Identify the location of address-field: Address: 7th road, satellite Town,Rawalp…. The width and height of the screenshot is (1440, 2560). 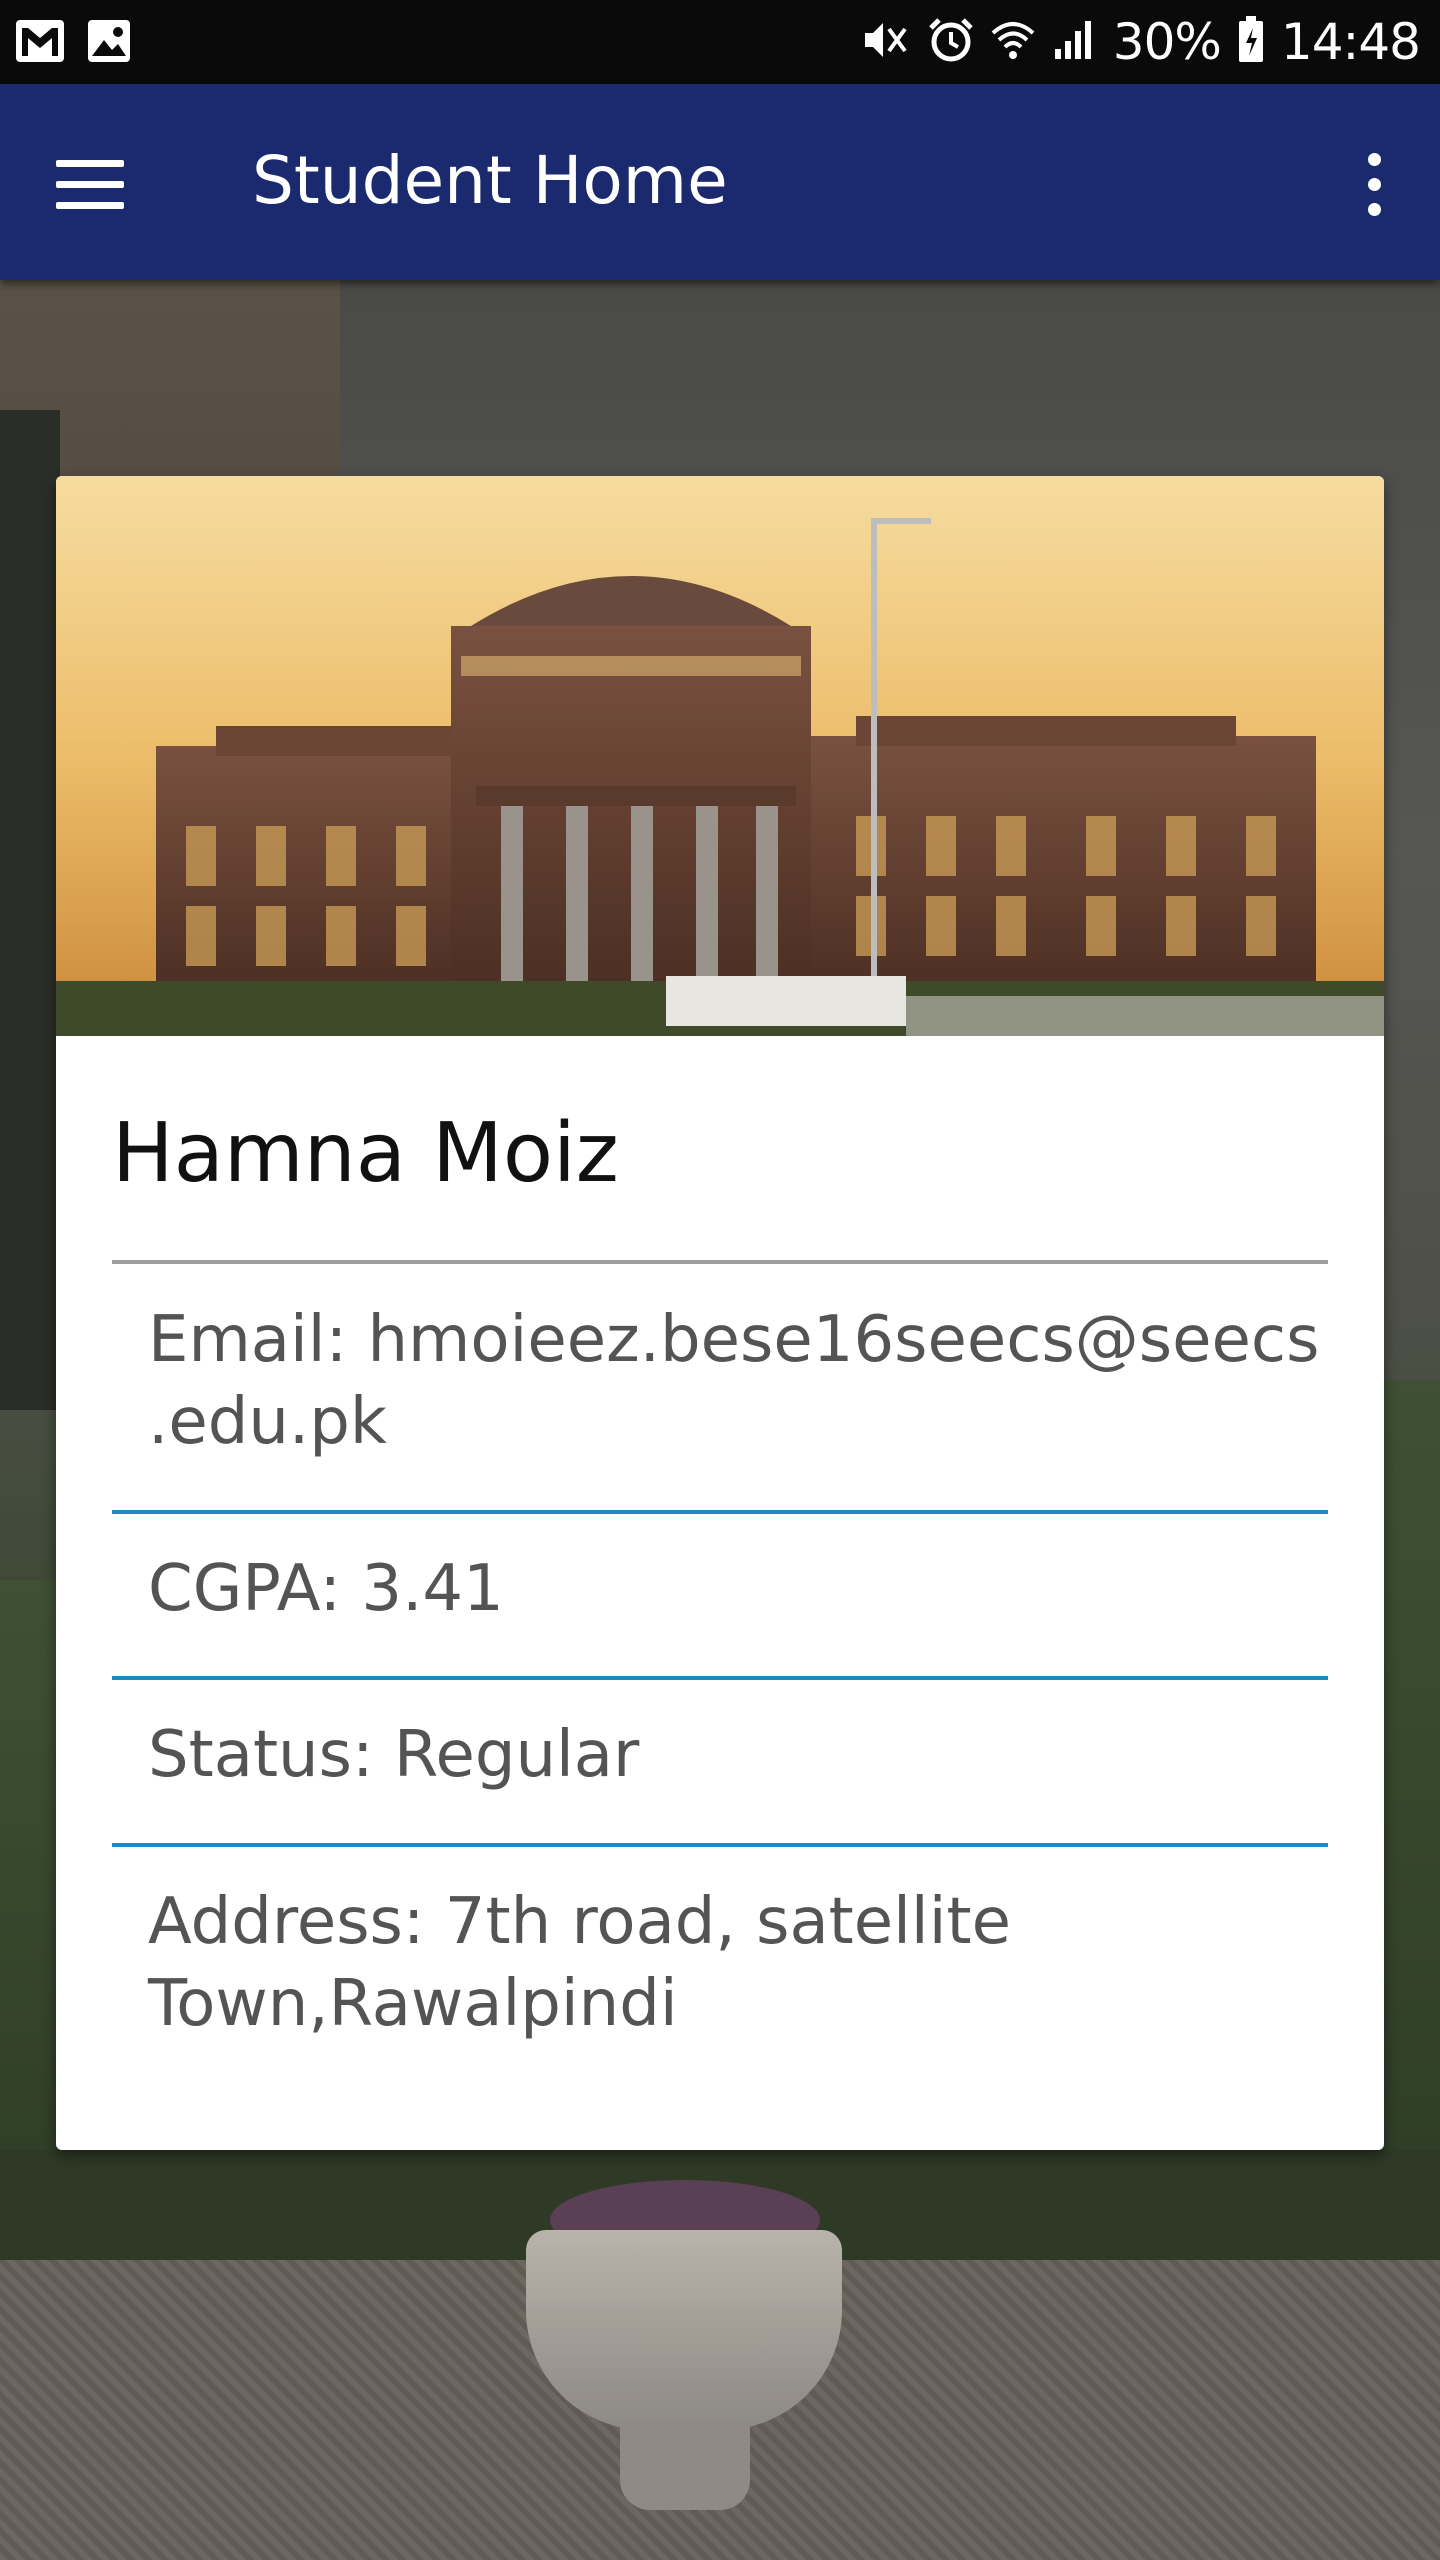
(748, 1963).